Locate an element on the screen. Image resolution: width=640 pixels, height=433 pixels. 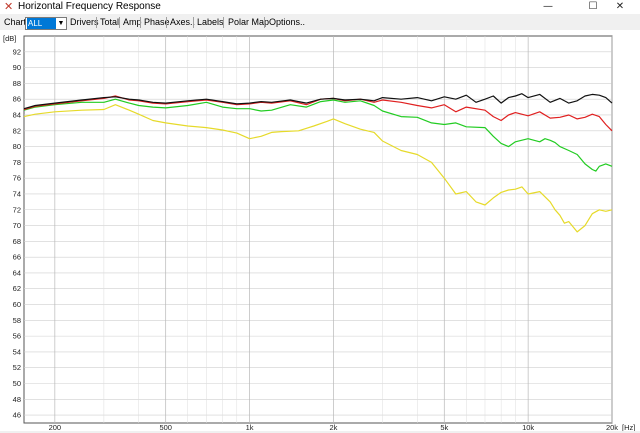
x-tick-label: 2k is located at coordinates (333, 427).